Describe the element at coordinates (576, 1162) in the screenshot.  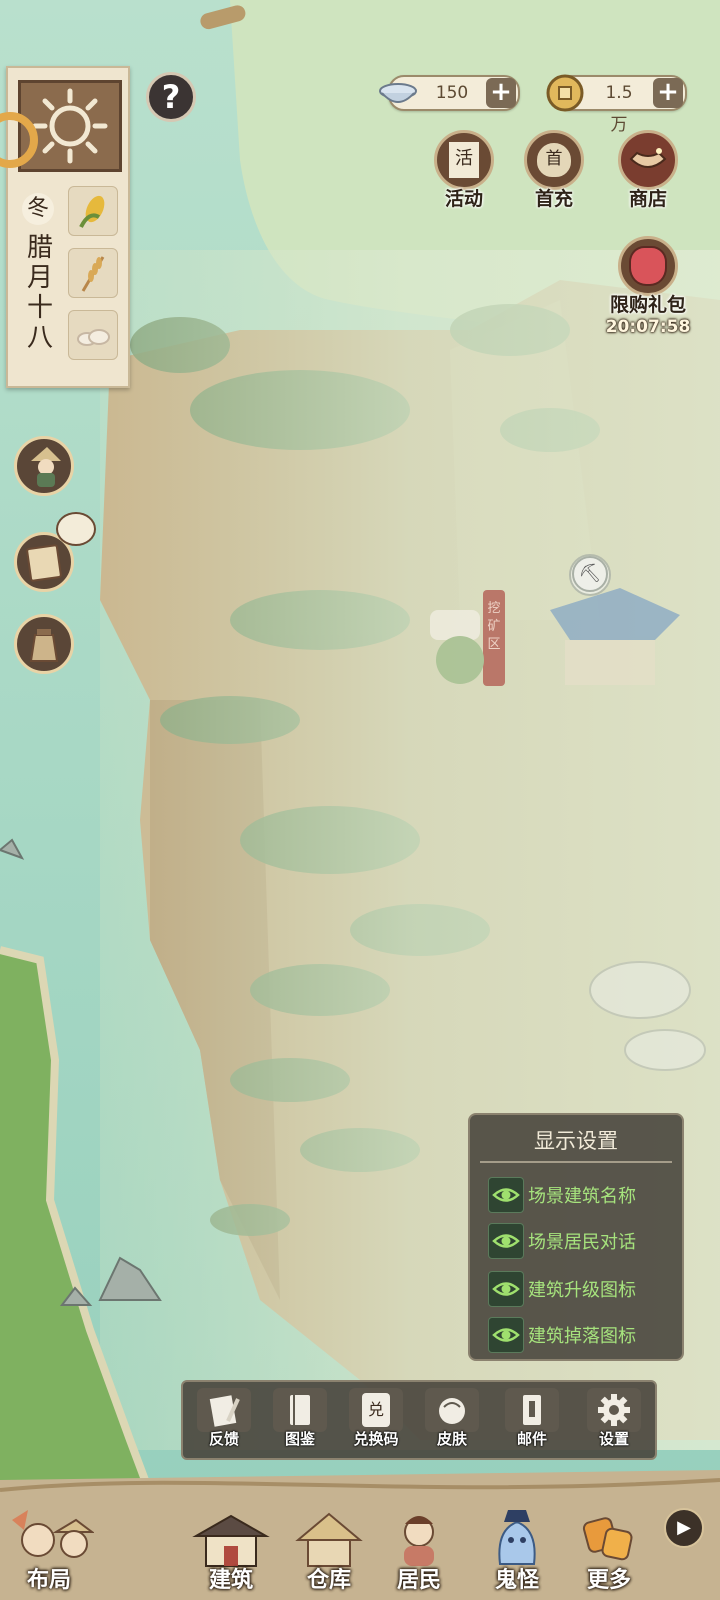
I see `divider` at that location.